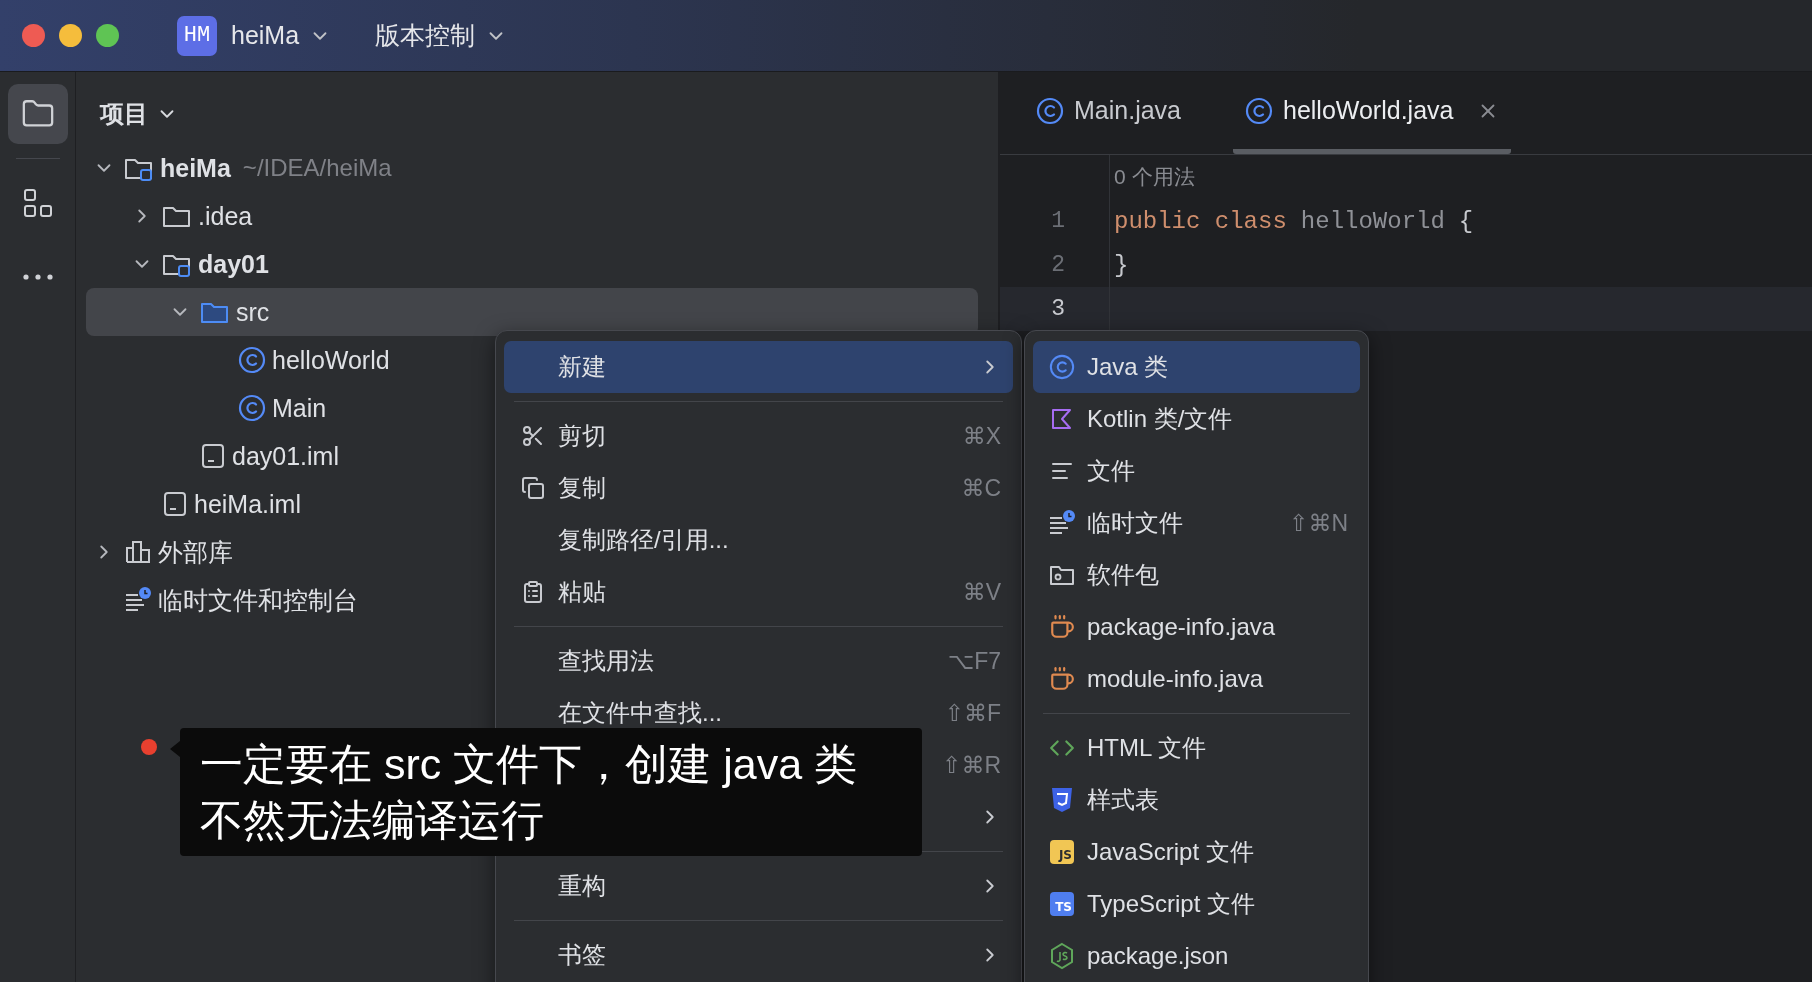 Image resolution: width=1812 pixels, height=982 pixels. Describe the element at coordinates (331, 360) in the screenshot. I see `tree-label: helloWorld` at that location.